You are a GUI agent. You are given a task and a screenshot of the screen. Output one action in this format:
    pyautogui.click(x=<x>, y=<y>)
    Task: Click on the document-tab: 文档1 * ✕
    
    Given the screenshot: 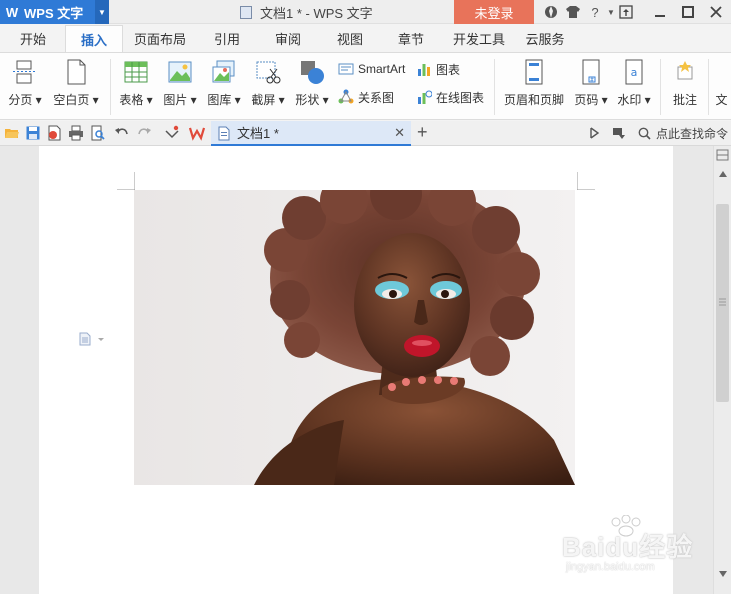 What is the action you would take?
    pyautogui.click(x=311, y=133)
    